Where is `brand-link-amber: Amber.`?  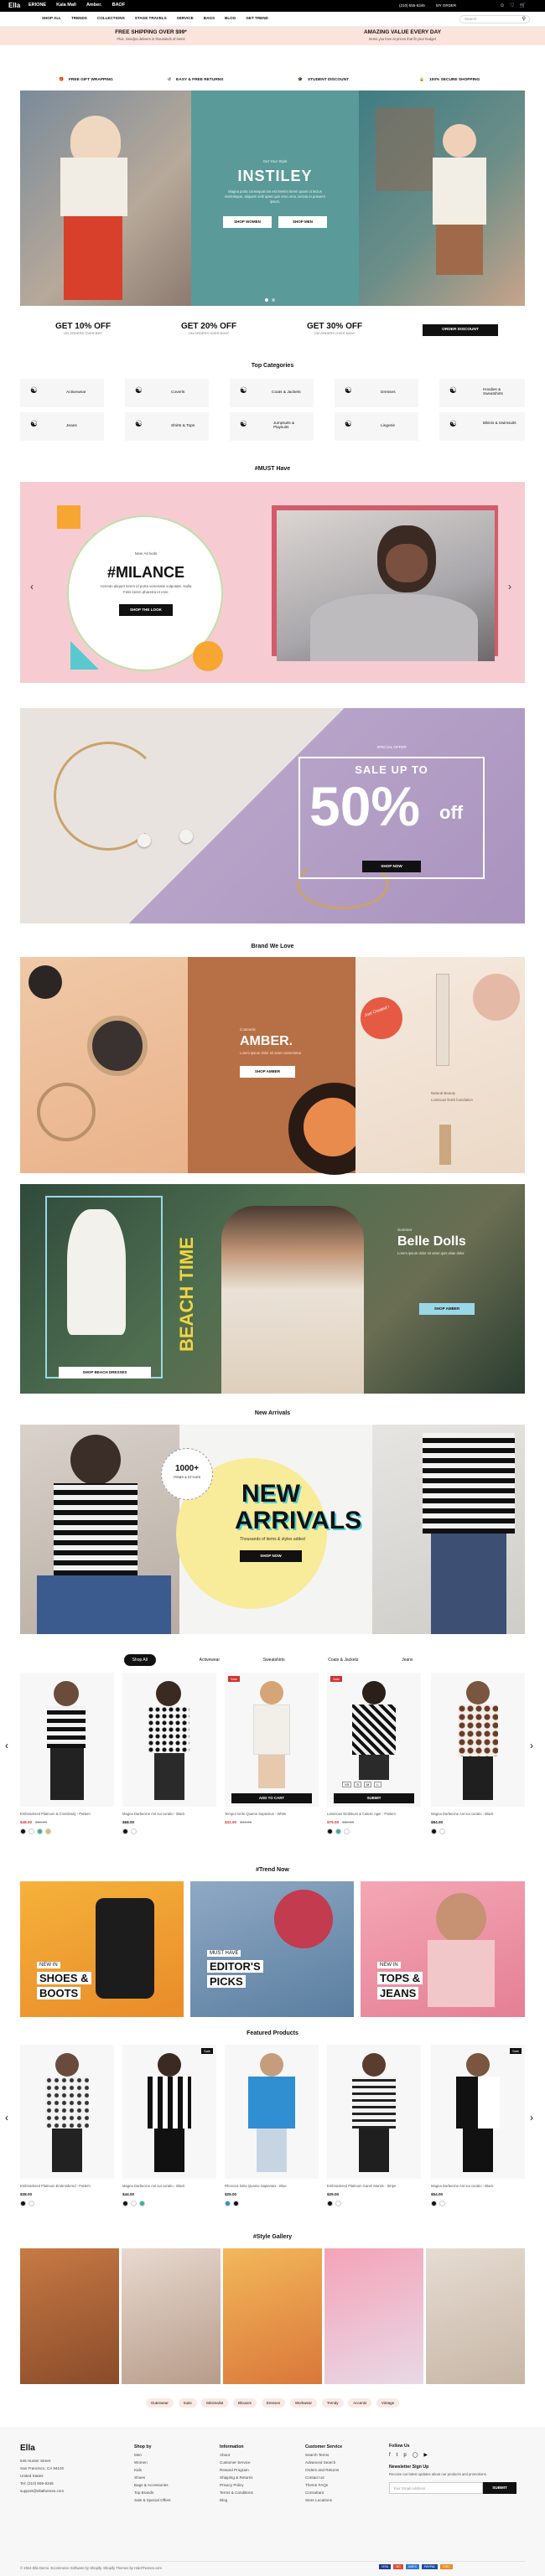
brand-link-amber: Amber. is located at coordinates (94, 5).